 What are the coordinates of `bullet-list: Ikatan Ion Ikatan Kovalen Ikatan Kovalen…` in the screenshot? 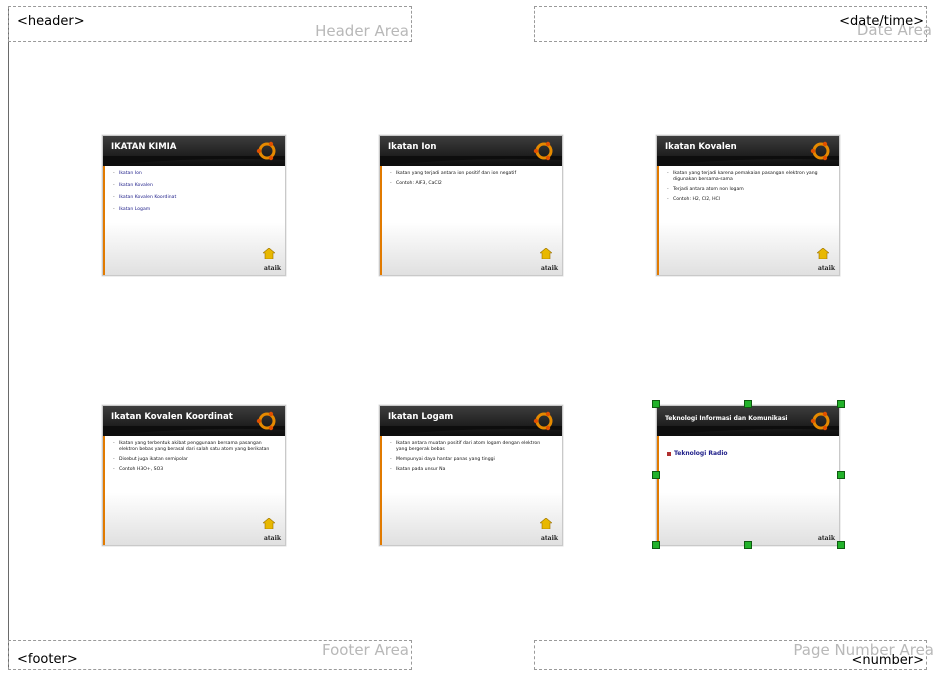 It's located at (193, 195).